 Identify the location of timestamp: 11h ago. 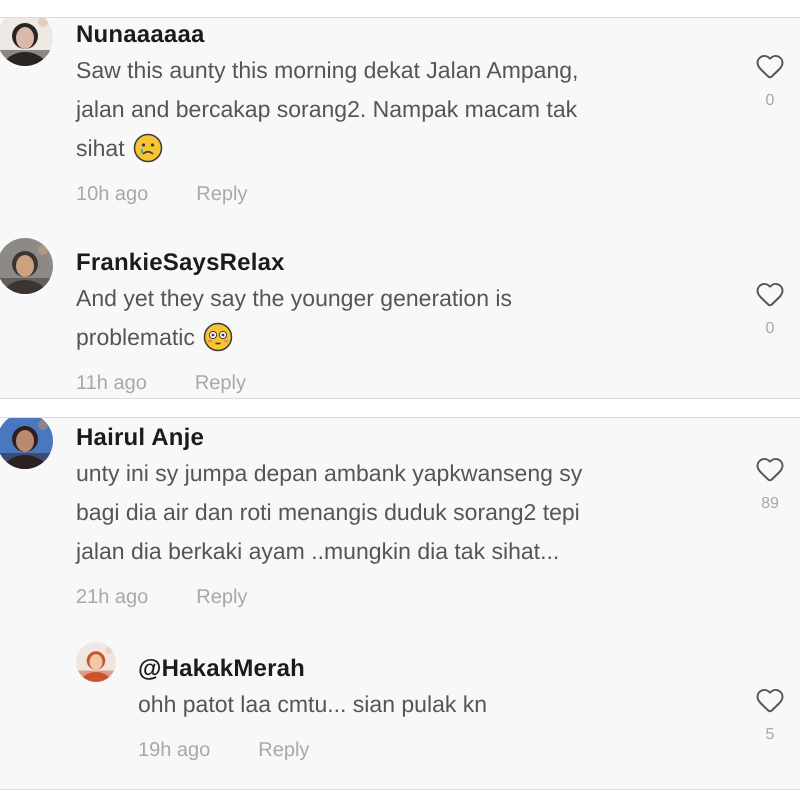
(111, 383).